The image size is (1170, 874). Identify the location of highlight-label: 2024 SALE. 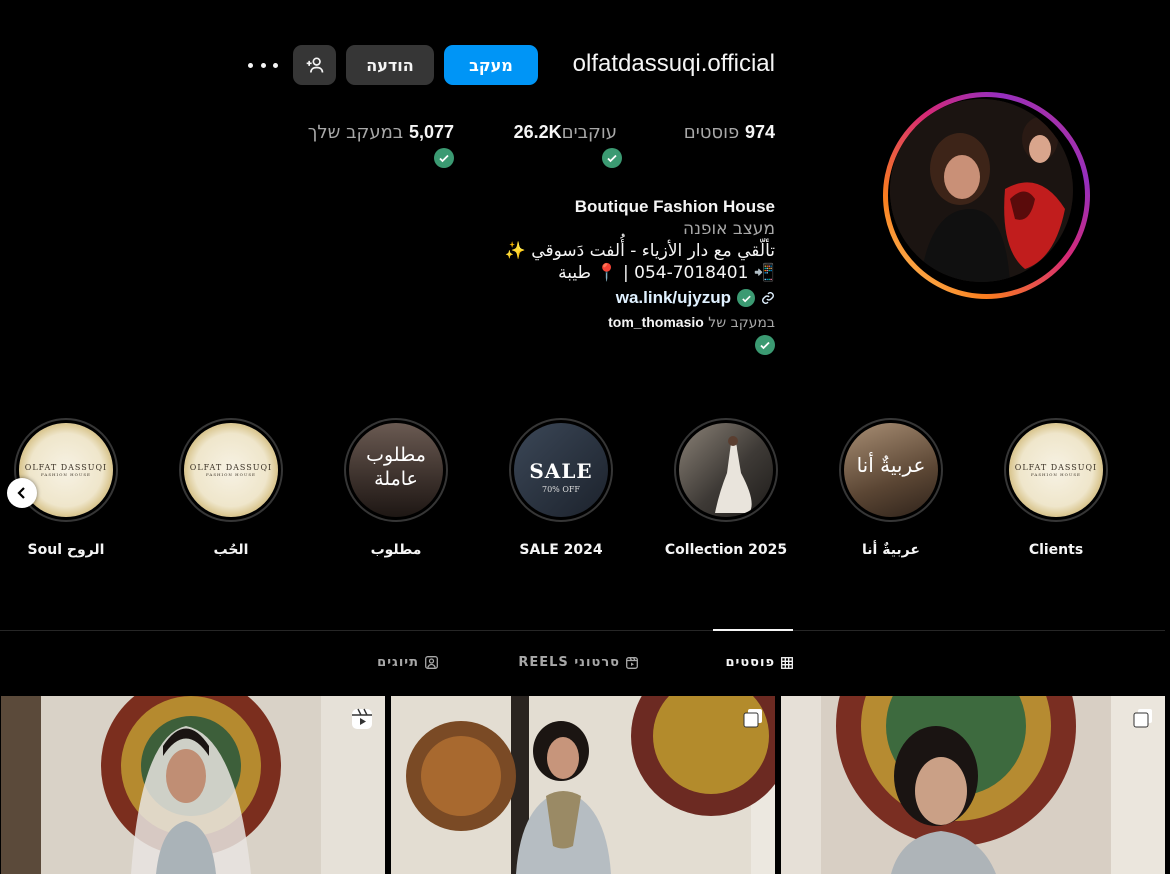
(561, 550).